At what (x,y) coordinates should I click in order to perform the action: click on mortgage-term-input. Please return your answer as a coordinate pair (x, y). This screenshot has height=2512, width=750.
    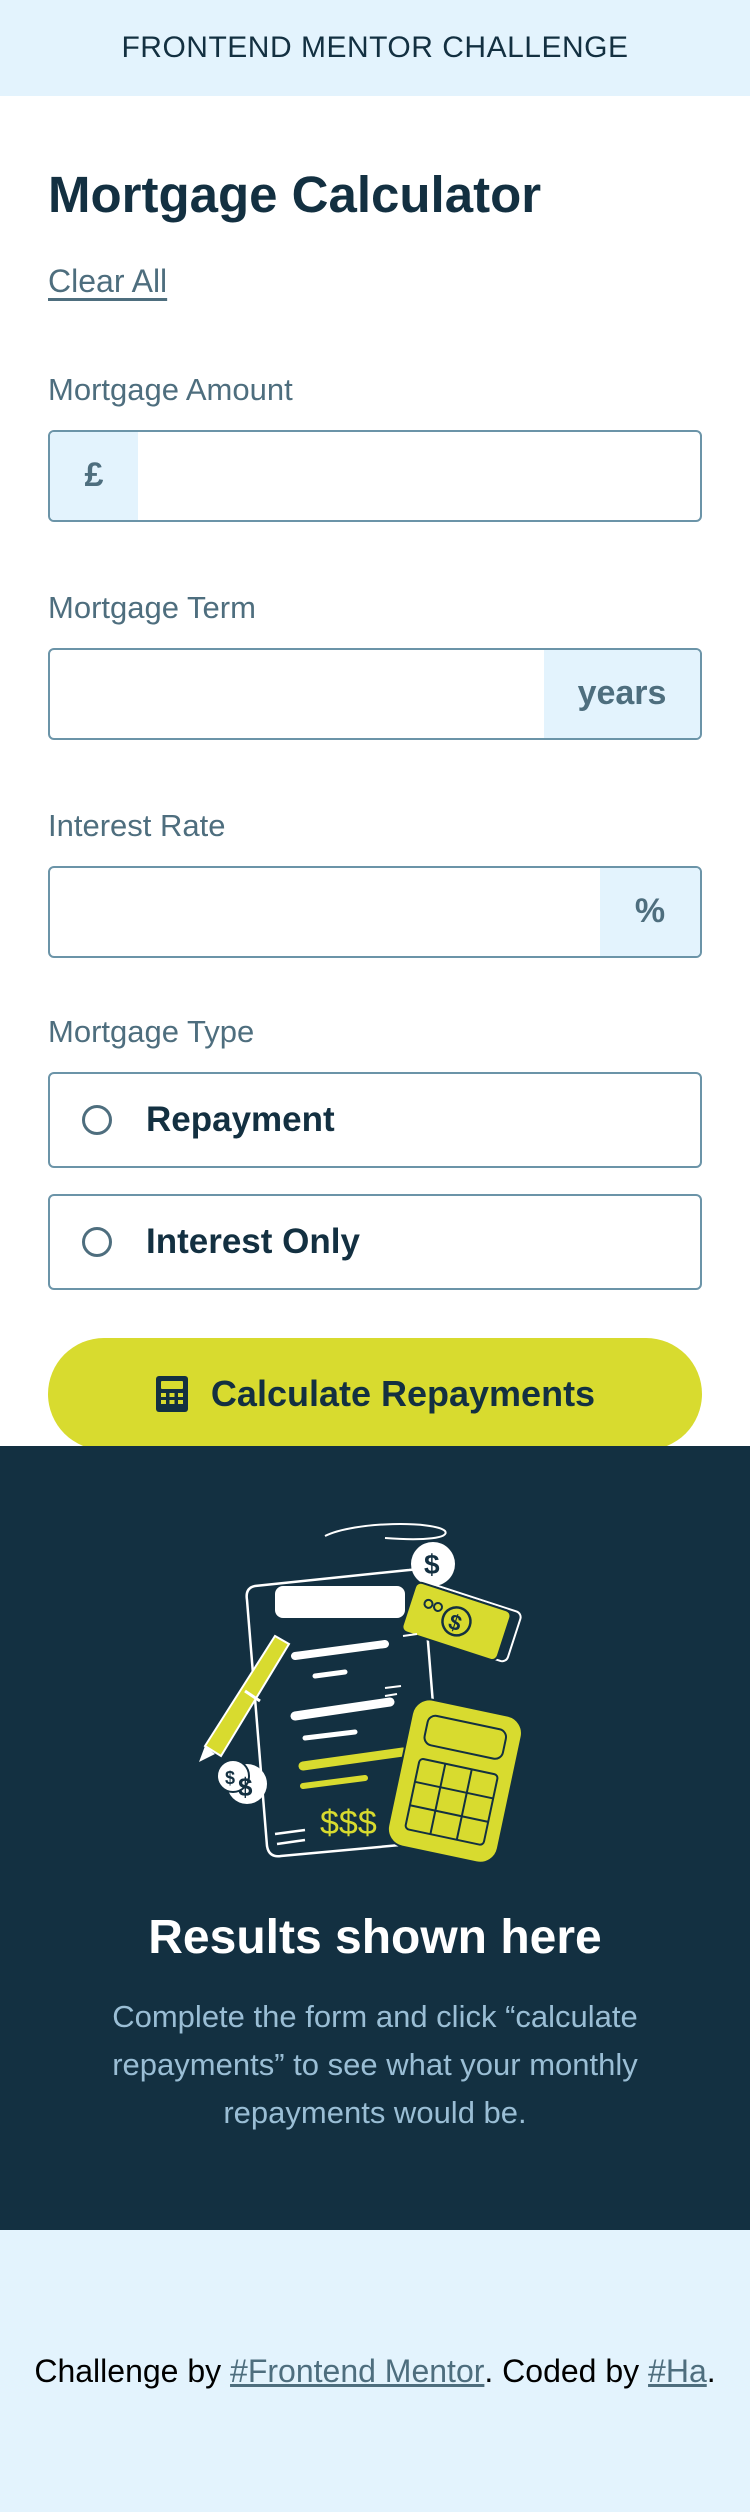
    Looking at the image, I should click on (297, 693).